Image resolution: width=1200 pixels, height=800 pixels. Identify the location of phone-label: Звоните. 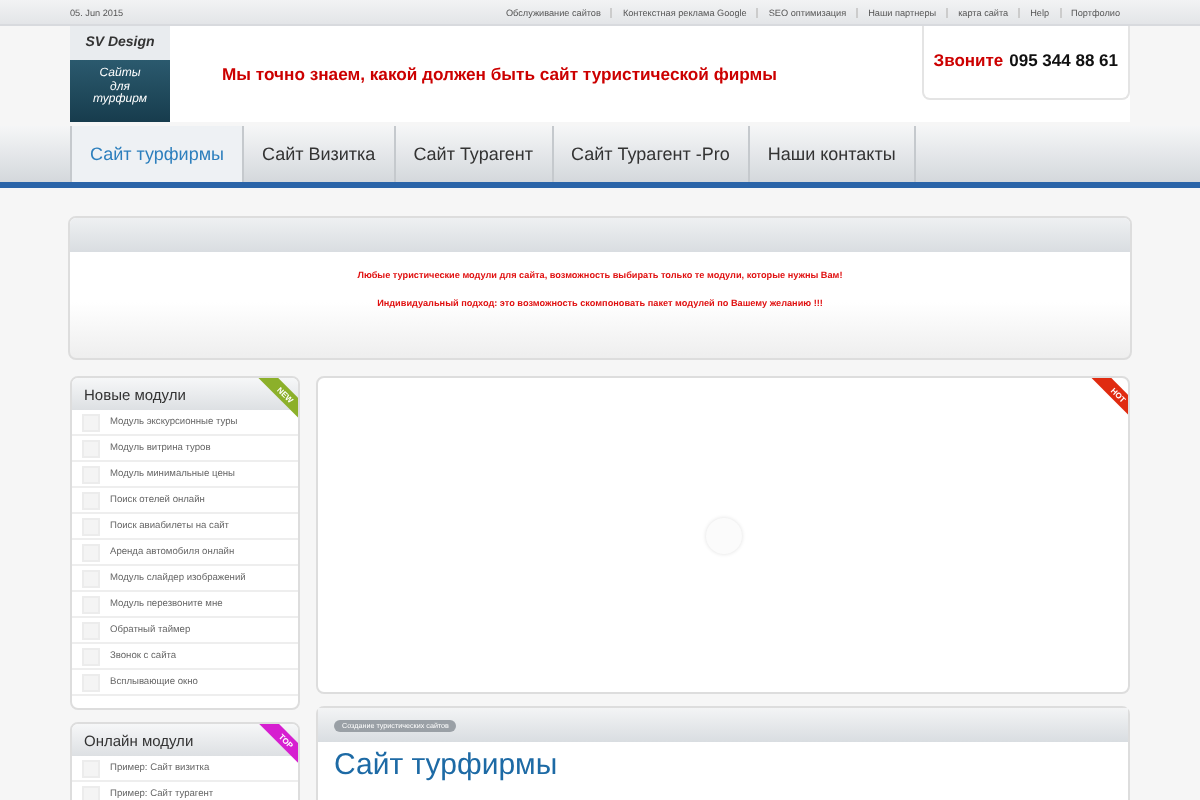
(968, 60).